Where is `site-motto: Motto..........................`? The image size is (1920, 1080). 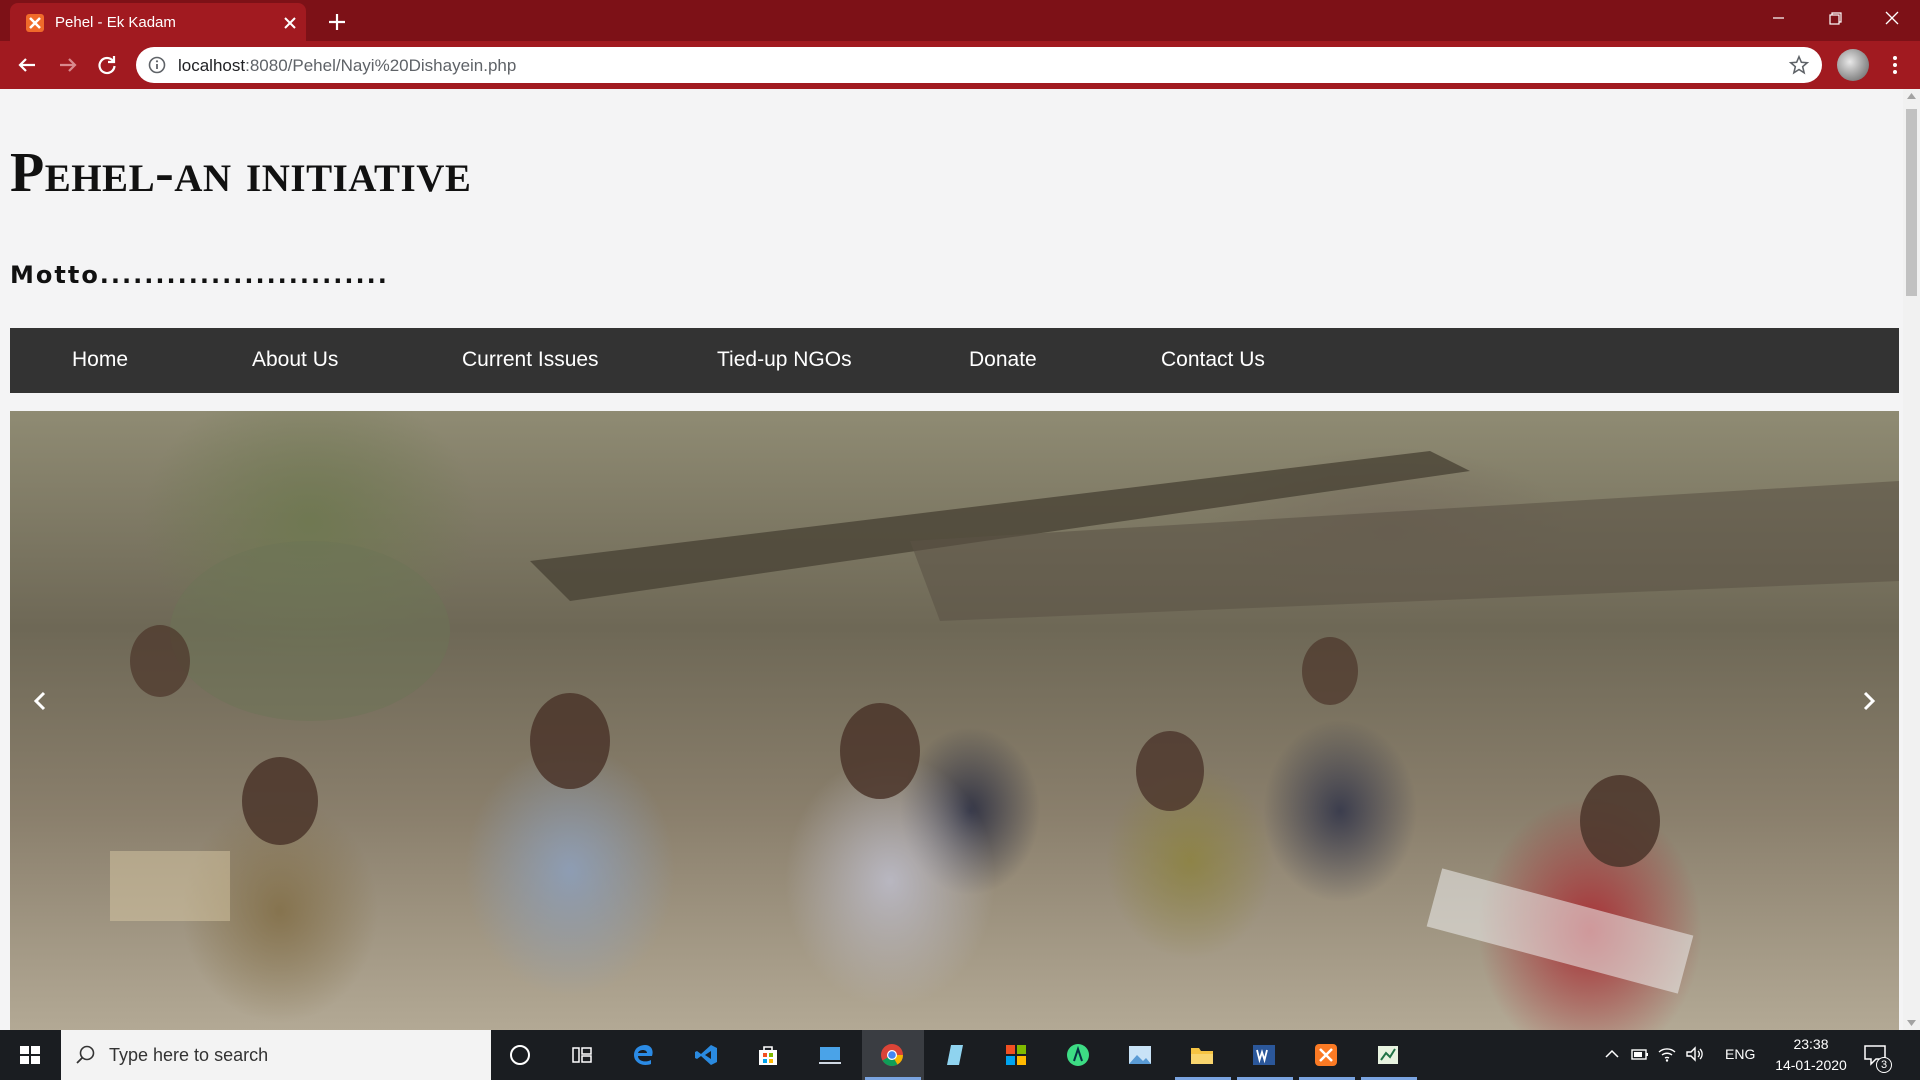 site-motto: Motto.......................... is located at coordinates (199, 275).